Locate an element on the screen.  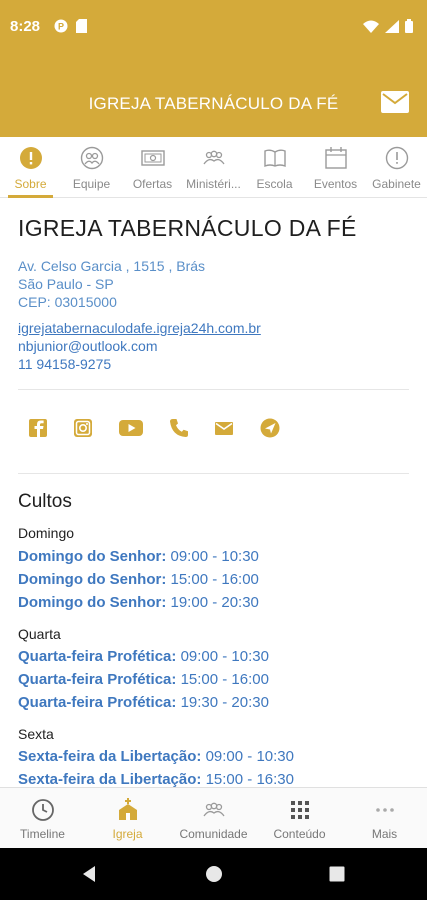
back-icon is located at coordinates (90, 874).